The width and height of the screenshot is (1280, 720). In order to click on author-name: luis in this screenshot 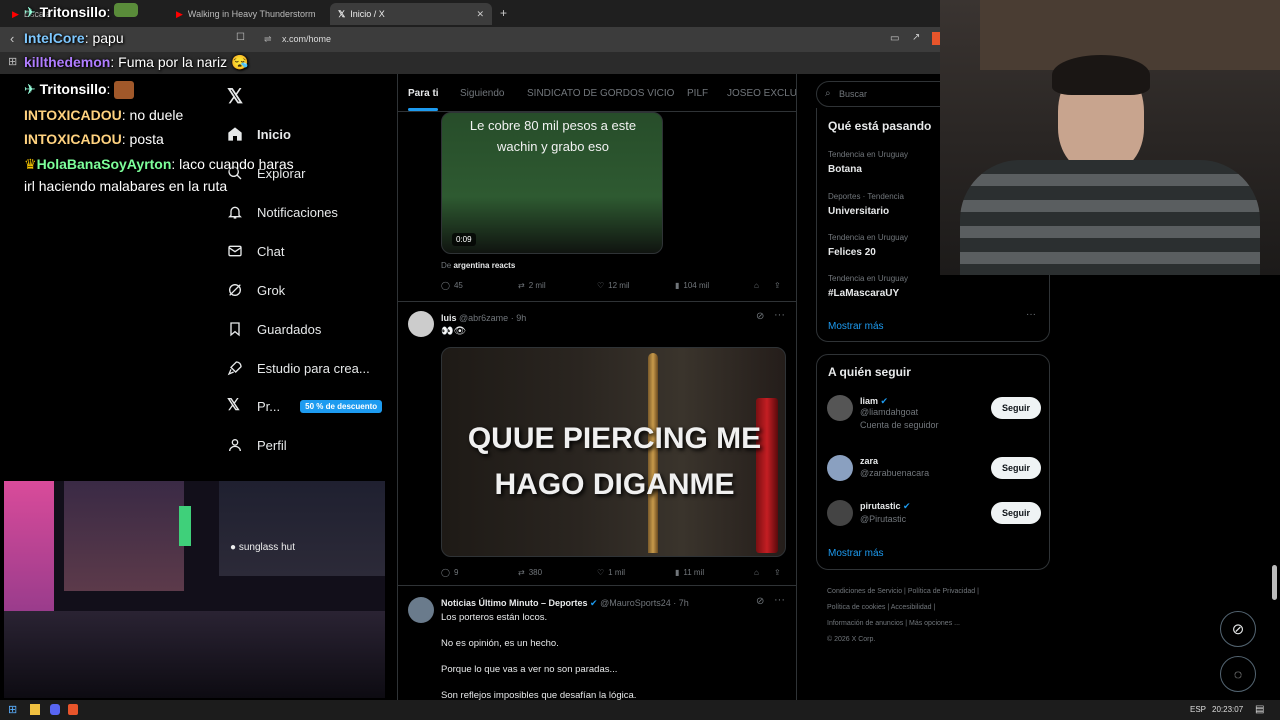, I will do `click(449, 318)`.